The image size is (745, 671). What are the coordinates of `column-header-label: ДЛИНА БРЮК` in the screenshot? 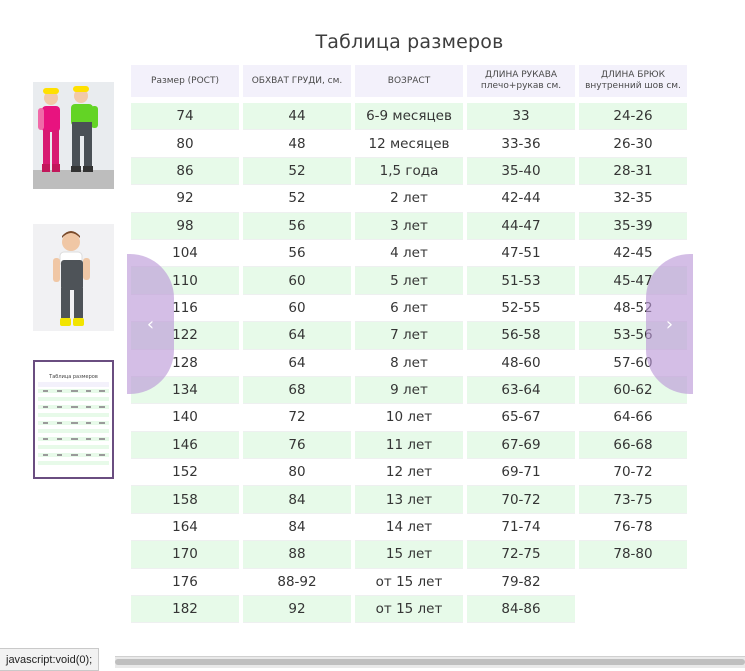 It's located at (633, 75).